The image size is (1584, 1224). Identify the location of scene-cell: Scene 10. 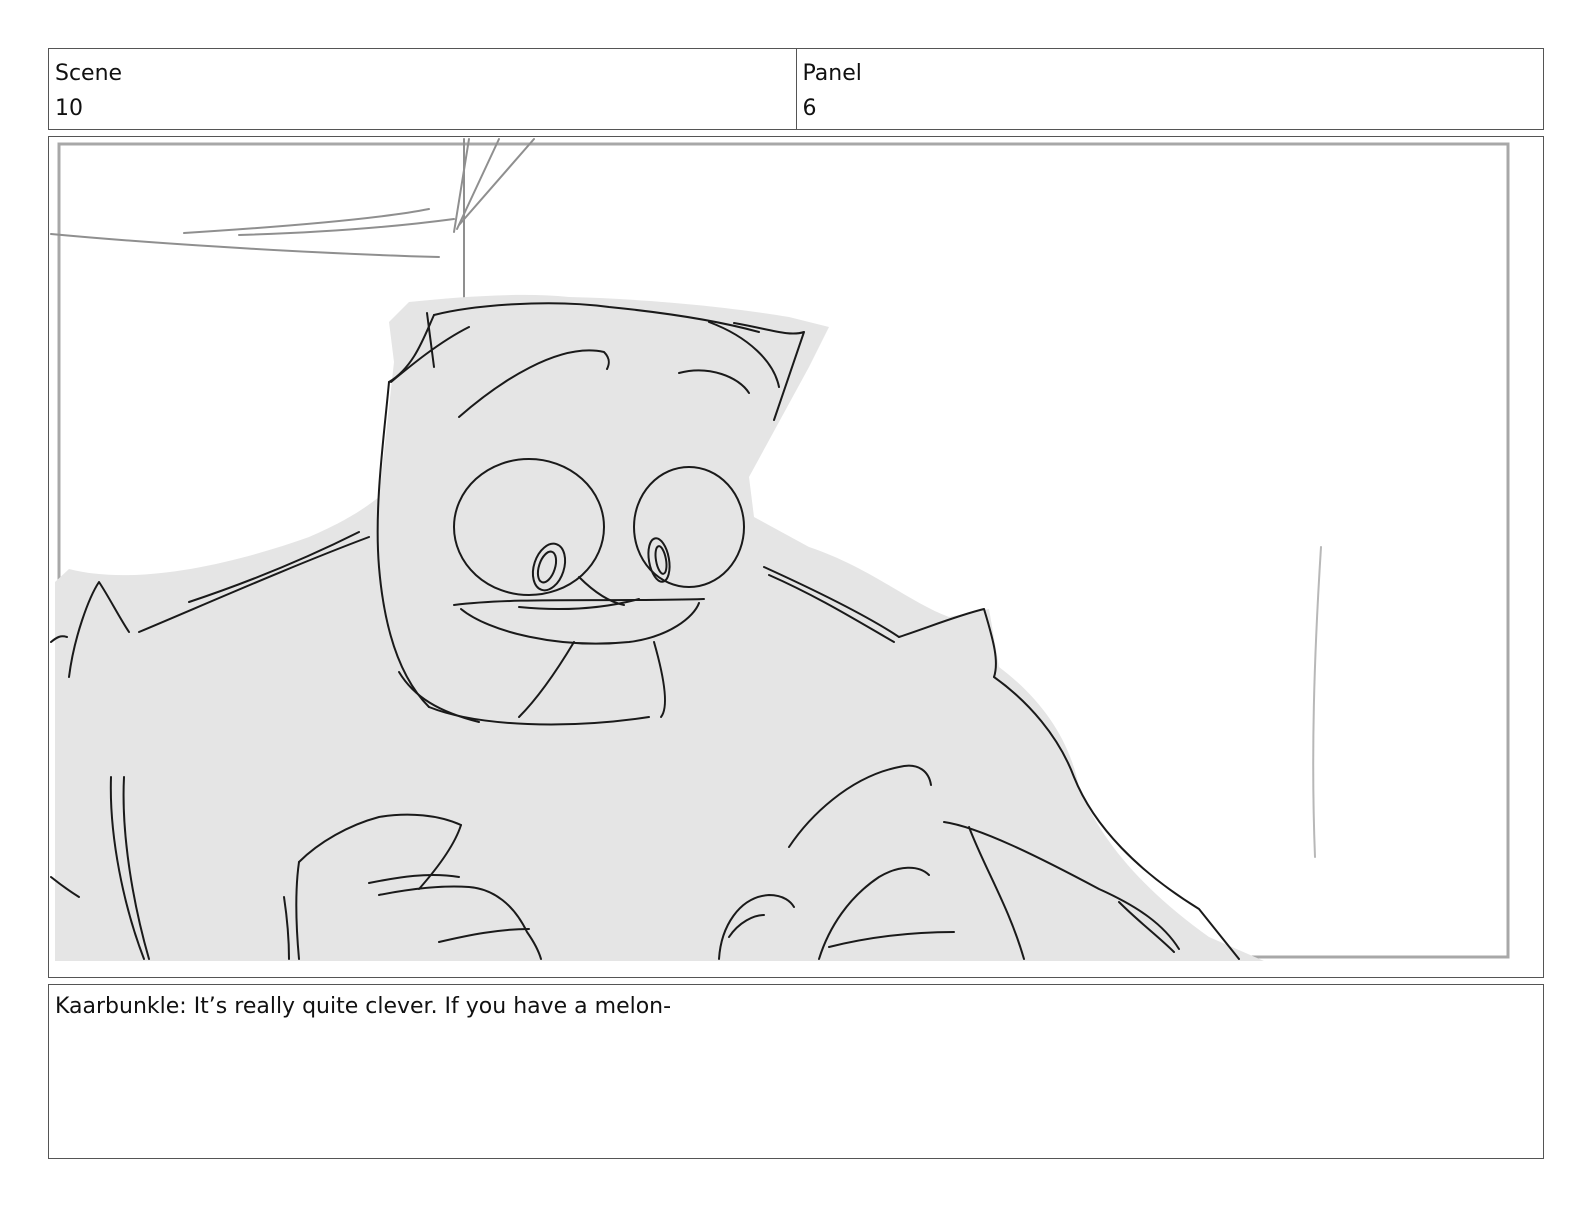
(422, 89).